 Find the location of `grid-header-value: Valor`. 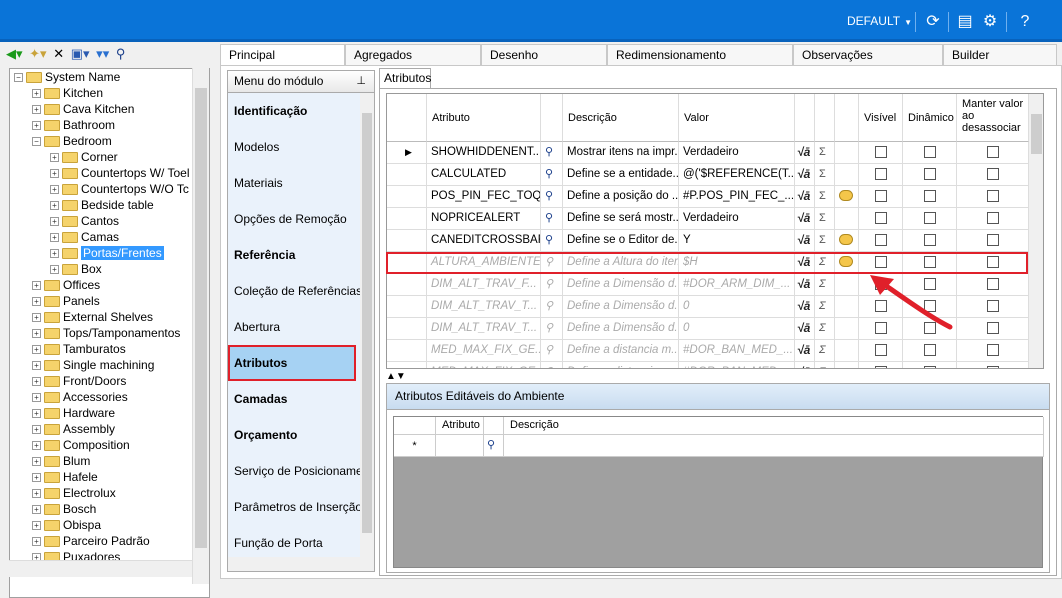

grid-header-value: Valor is located at coordinates (737, 118).